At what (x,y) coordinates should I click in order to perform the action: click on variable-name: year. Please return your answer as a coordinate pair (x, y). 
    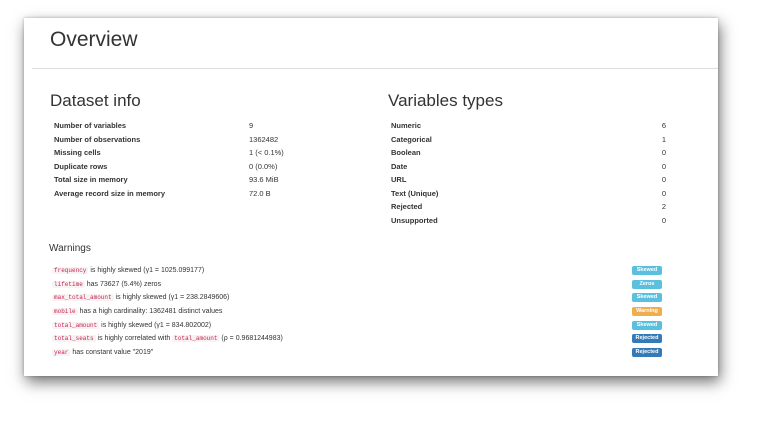
    Looking at the image, I should click on (61, 353).